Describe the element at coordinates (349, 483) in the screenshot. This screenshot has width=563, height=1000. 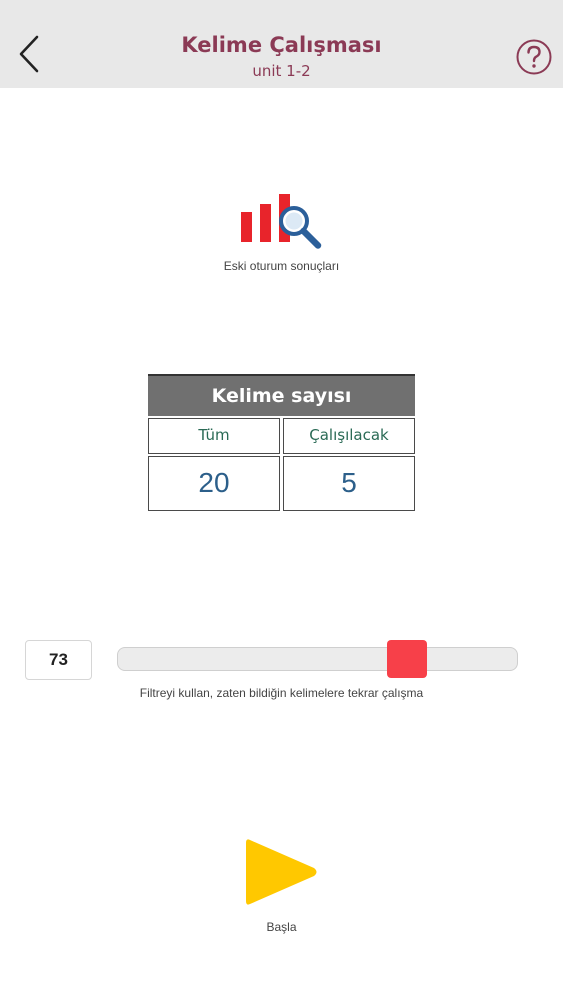
I see `value-to-study: 5` at that location.